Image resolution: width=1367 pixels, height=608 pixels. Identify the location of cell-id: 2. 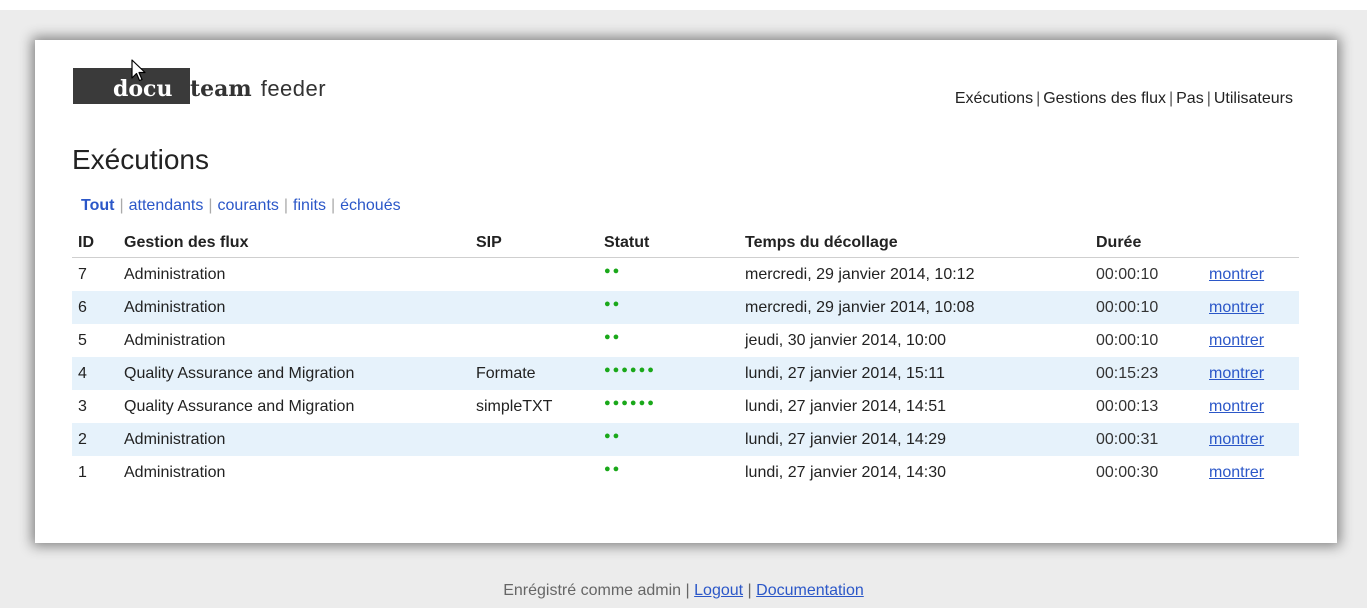
(98, 439).